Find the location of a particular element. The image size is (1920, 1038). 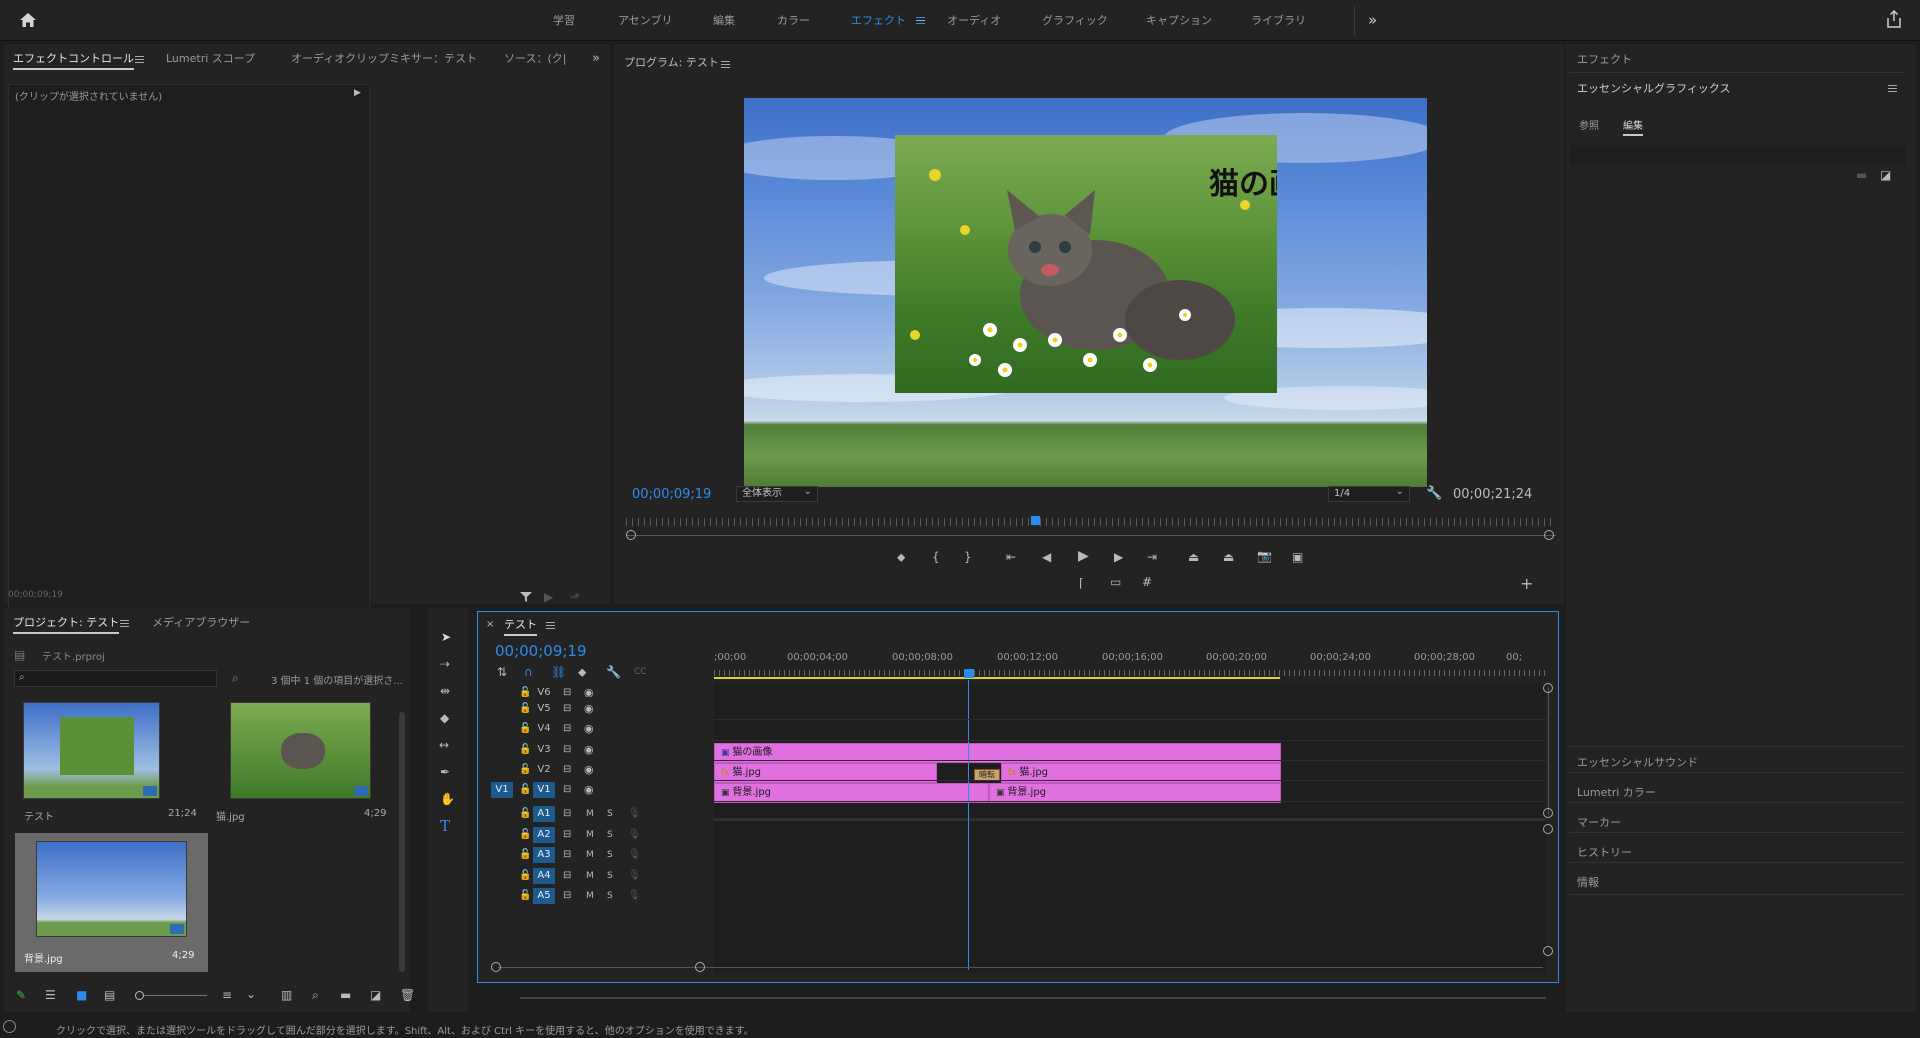

track-select-tool-icon: ⇢ is located at coordinates (445, 664).